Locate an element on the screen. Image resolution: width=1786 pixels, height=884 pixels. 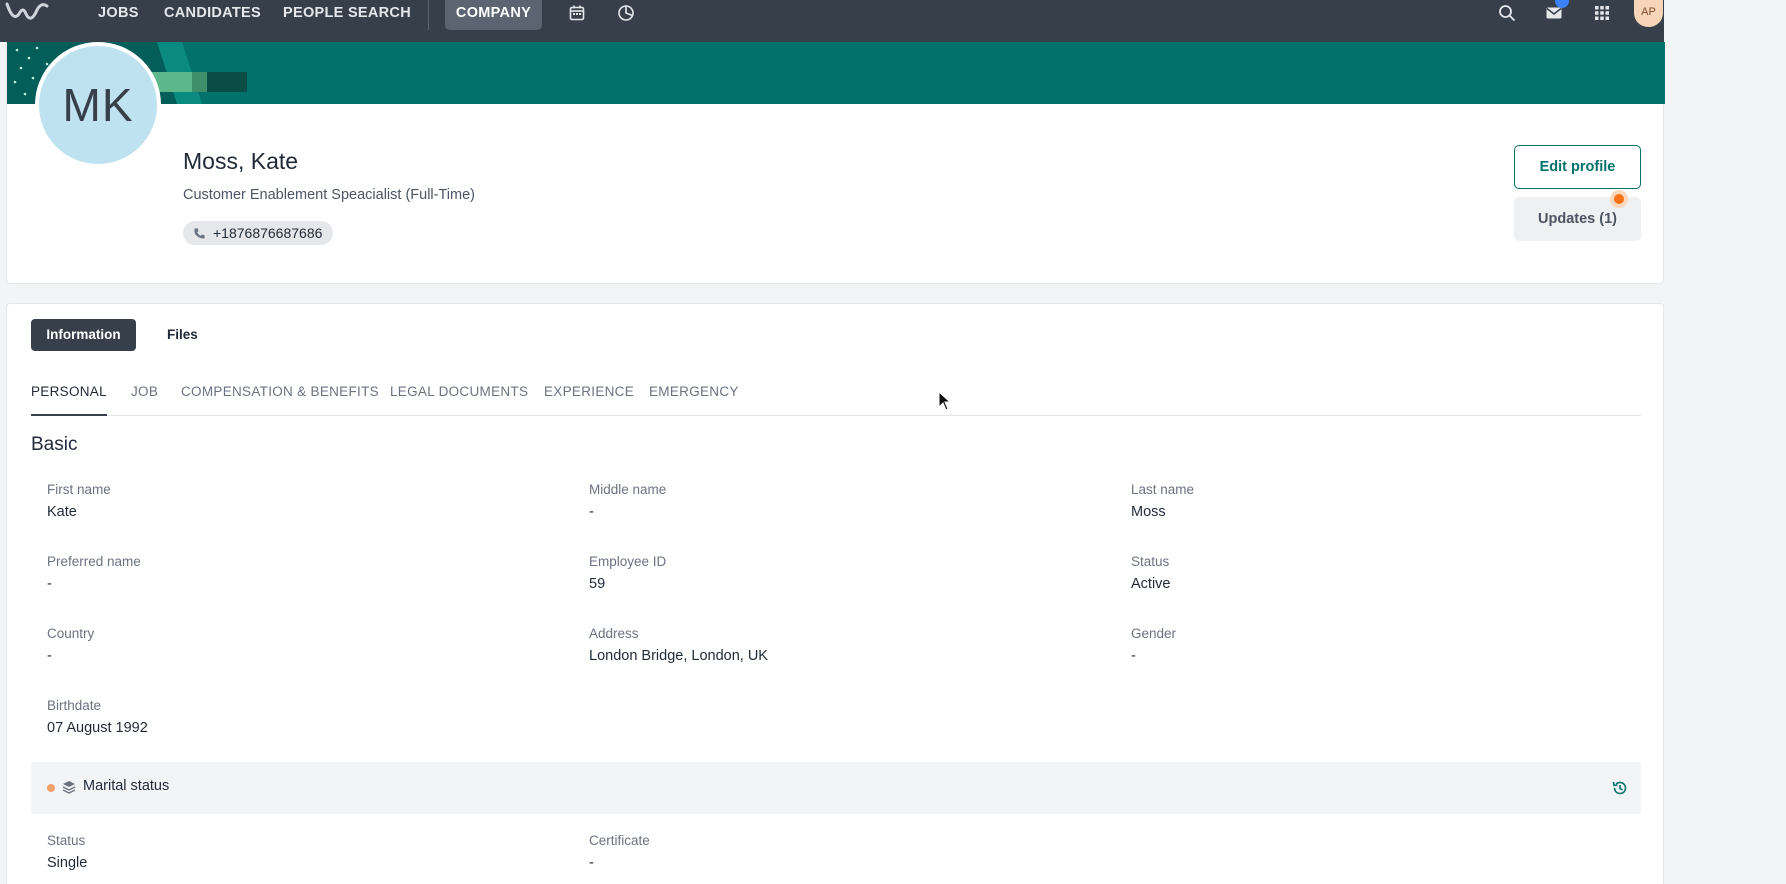
edit-profile-button: Edit profile is located at coordinates (1577, 167).